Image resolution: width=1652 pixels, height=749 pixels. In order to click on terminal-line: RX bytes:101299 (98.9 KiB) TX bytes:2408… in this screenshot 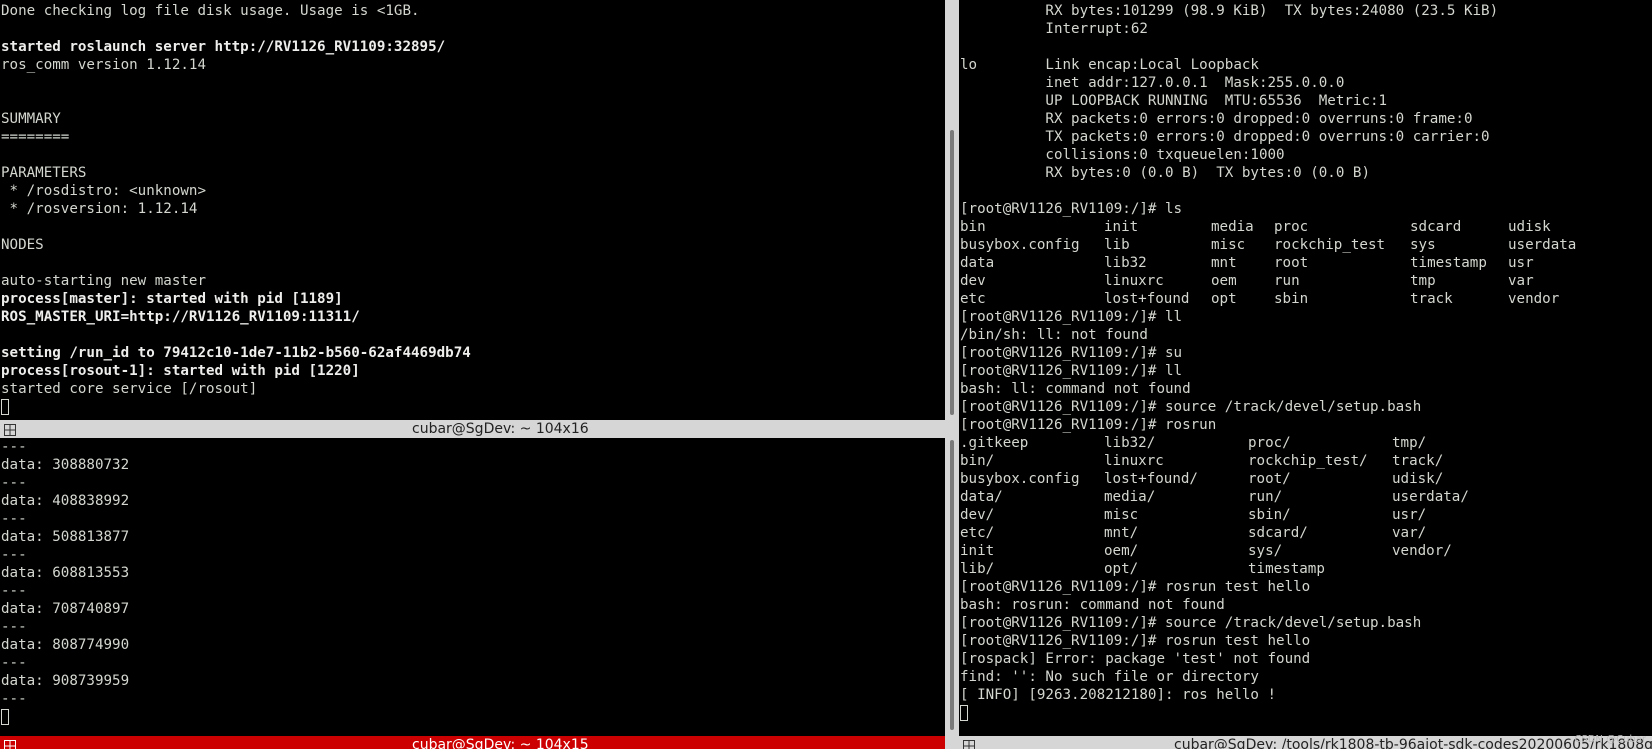, I will do `click(1229, 11)`.